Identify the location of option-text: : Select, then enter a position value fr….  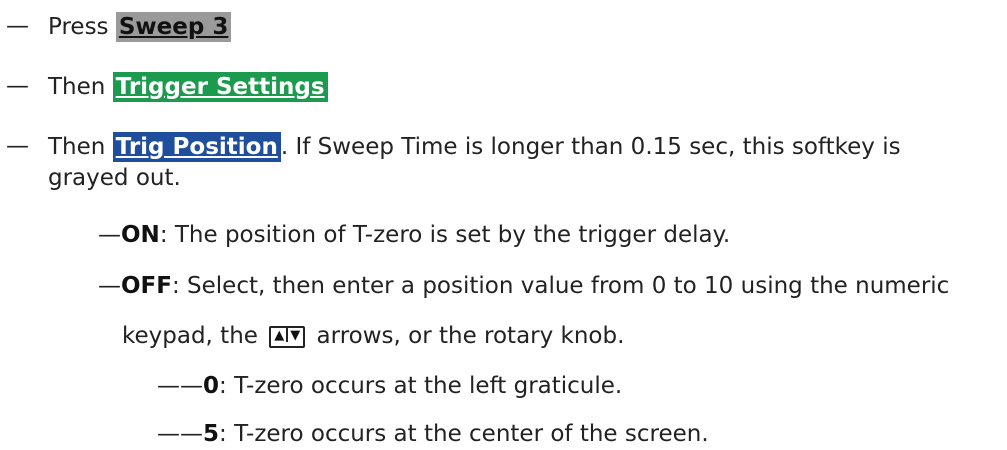
(560, 286).